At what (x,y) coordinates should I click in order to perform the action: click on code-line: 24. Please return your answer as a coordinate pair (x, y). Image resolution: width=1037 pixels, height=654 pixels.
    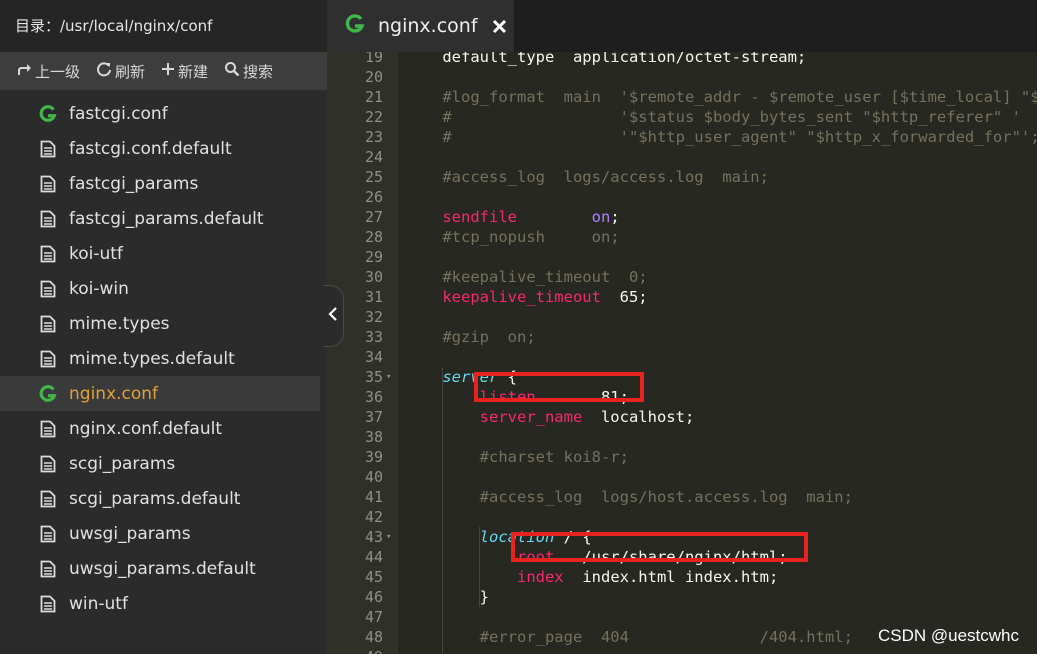
    Looking at the image, I should click on (682, 157).